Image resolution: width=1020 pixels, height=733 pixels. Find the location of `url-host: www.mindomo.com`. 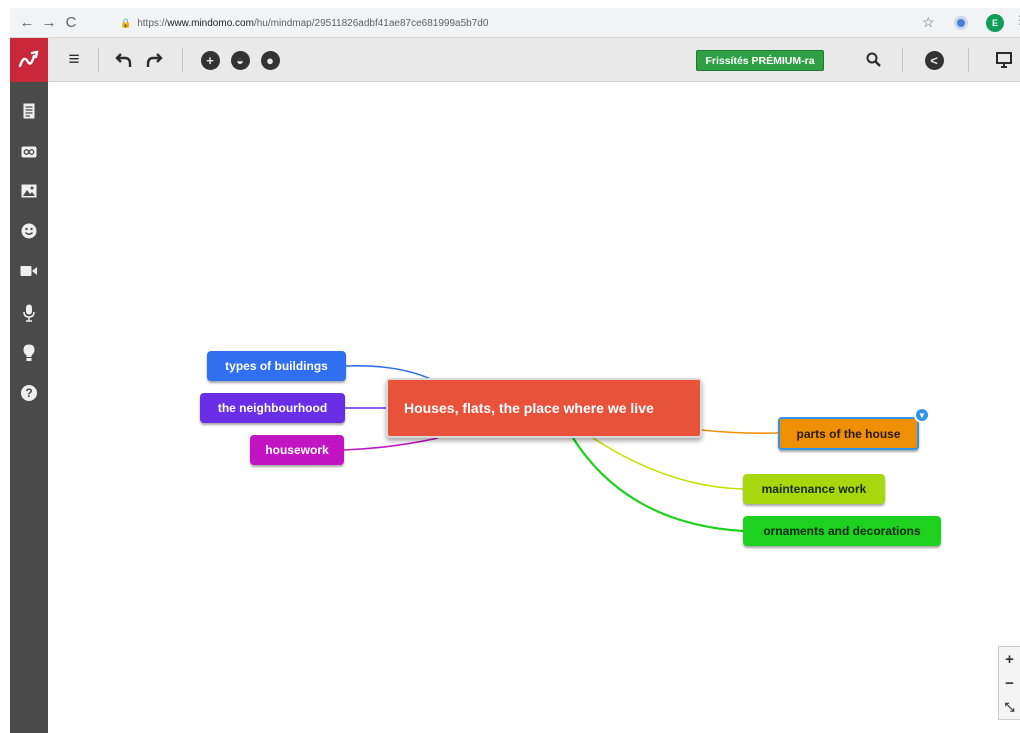

url-host: www.mindomo.com is located at coordinates (210, 23).